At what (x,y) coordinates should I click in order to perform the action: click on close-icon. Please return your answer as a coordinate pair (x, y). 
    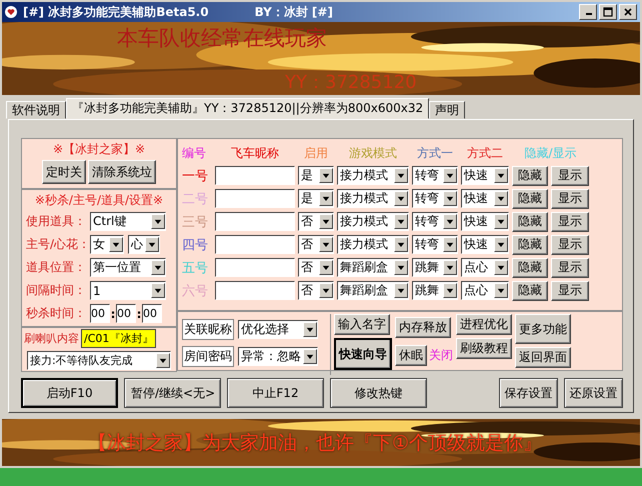
    Looking at the image, I should click on (628, 12).